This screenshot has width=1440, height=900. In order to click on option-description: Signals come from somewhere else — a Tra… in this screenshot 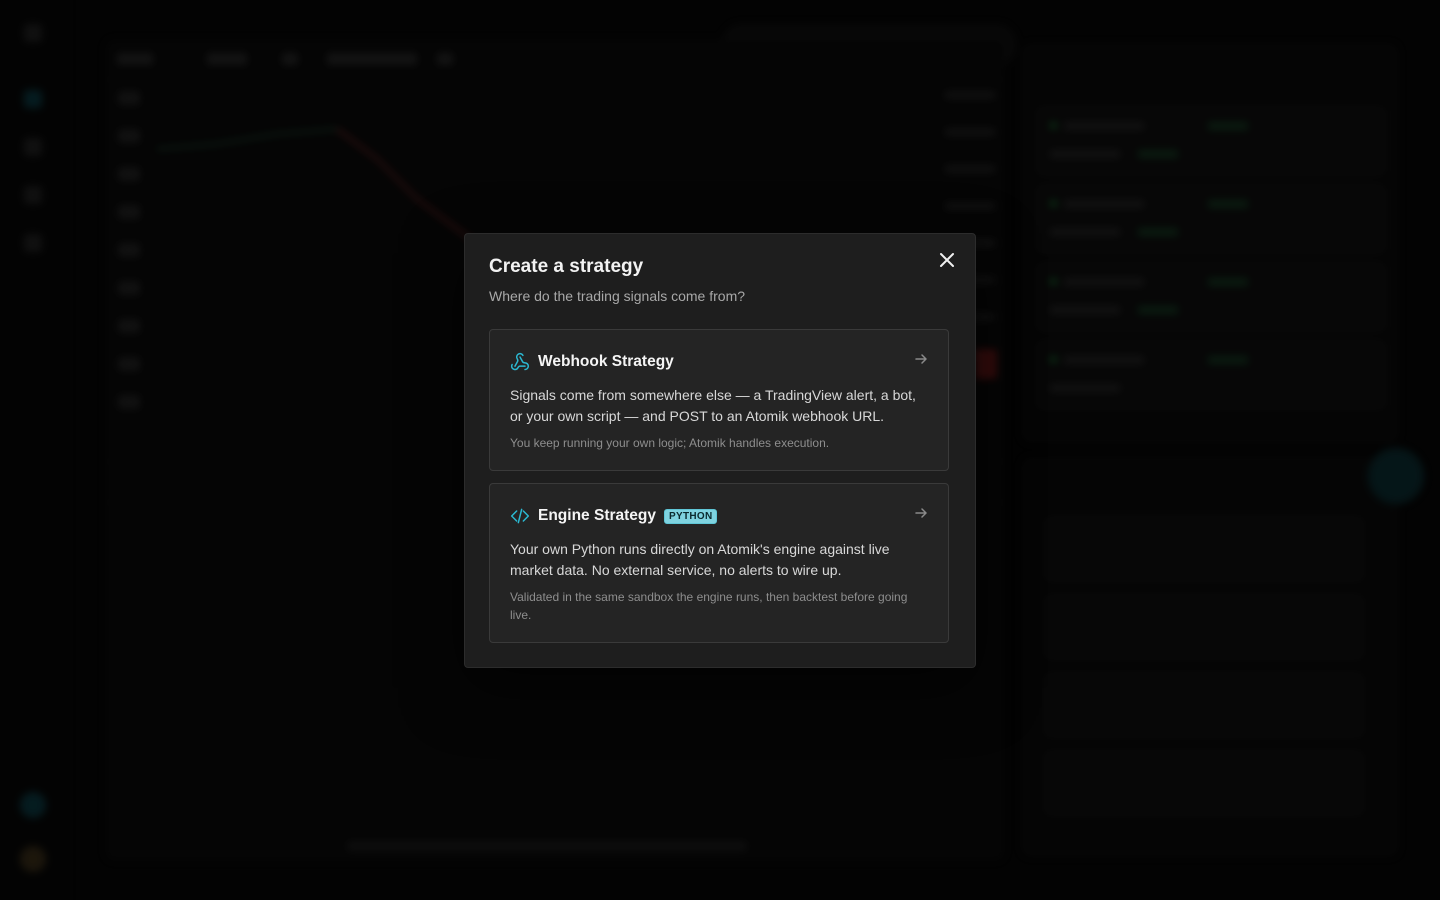, I will do `click(713, 405)`.